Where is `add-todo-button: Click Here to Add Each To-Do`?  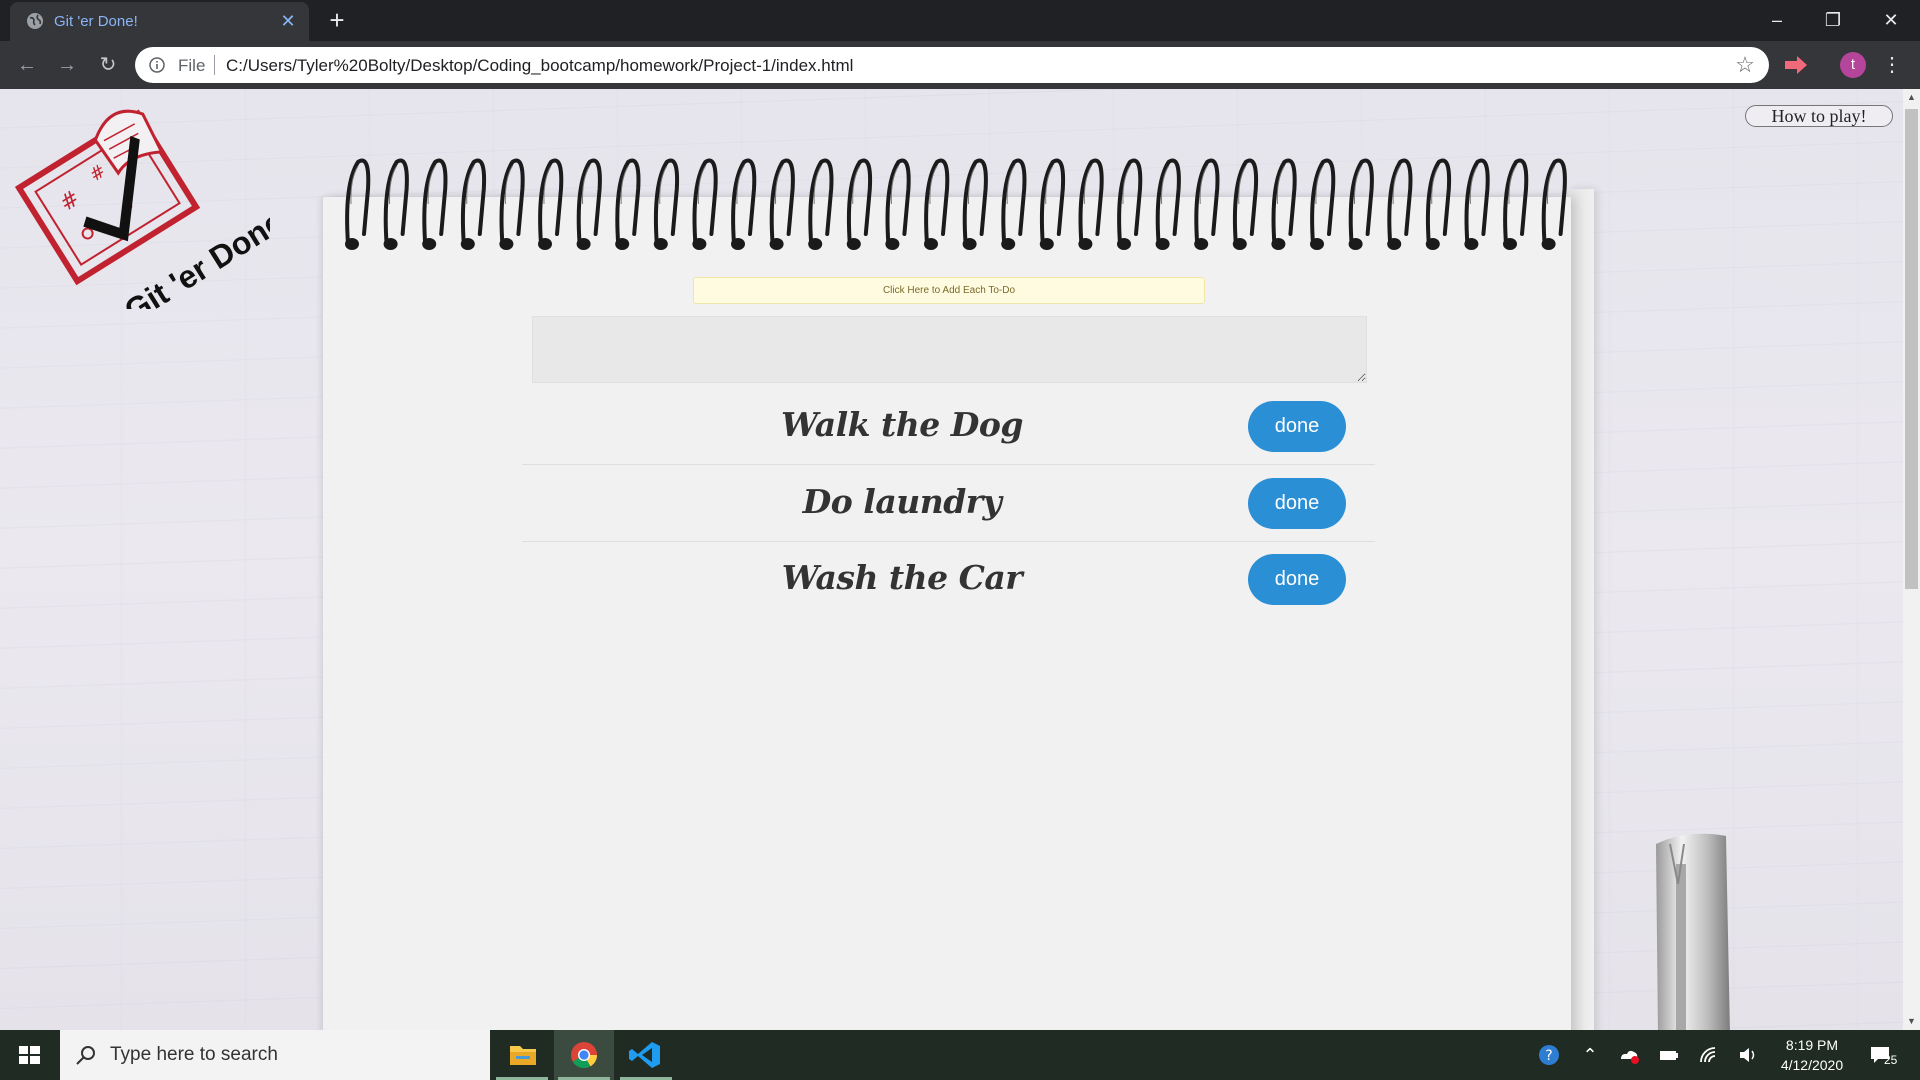 add-todo-button: Click Here to Add Each To-Do is located at coordinates (949, 290).